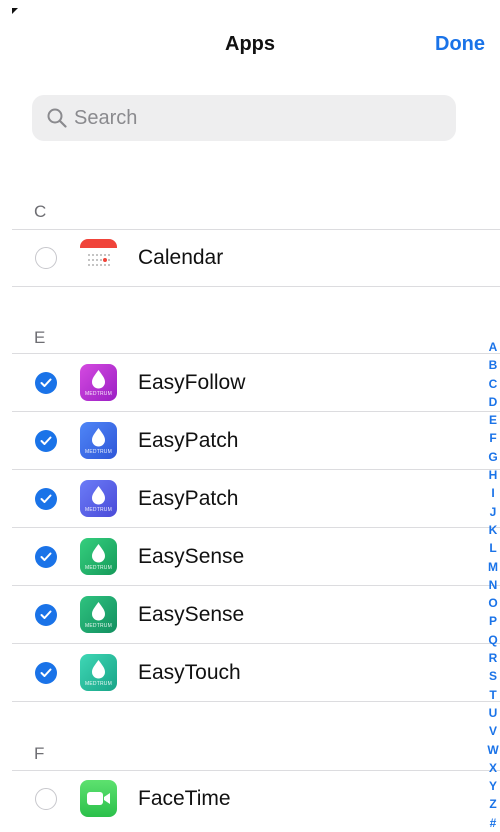  I want to click on search-bar, so click(244, 118).